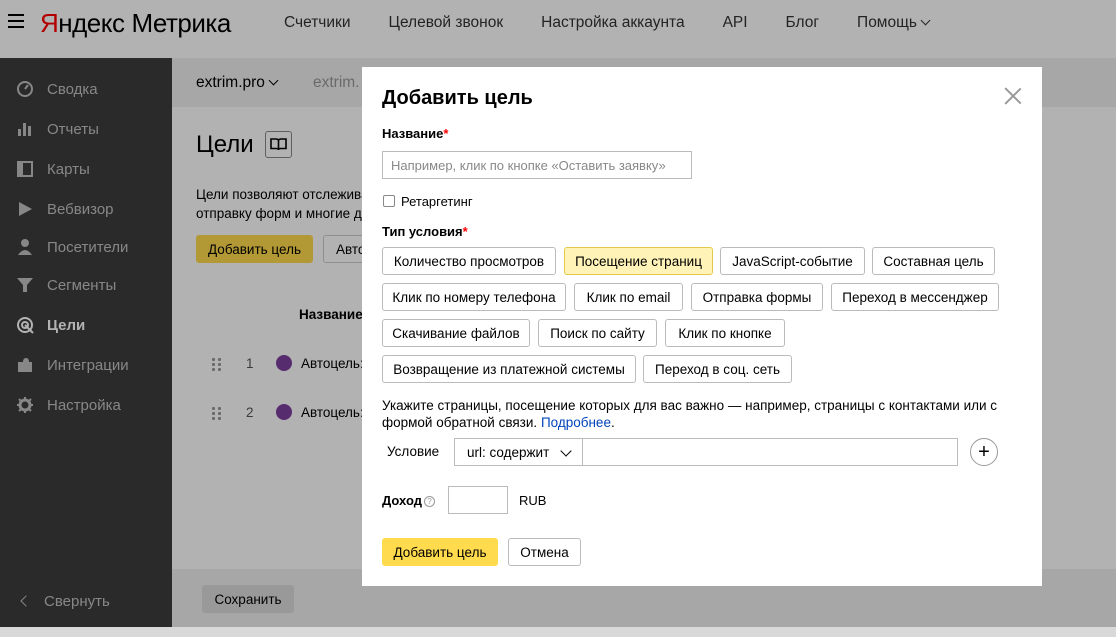  I want to click on type-payment-return: Возвращение из платежной системы, so click(509, 369).